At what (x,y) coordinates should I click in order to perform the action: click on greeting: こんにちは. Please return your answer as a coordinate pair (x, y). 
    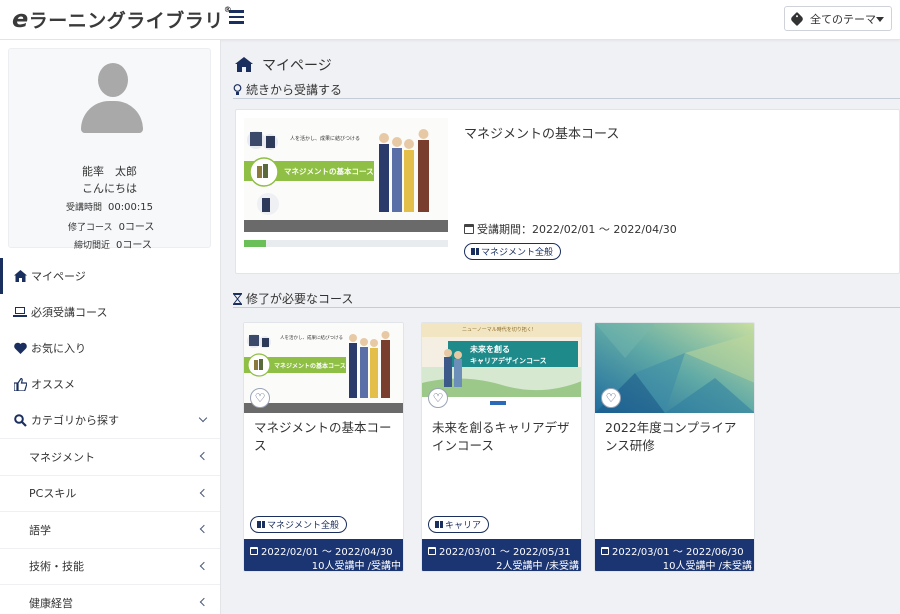
    Looking at the image, I should click on (109, 188).